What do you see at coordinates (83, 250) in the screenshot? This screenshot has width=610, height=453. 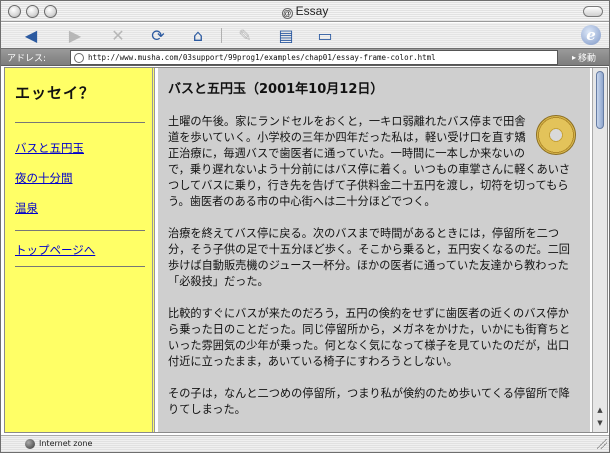 I see `top-page-link: トップページへ` at bounding box center [83, 250].